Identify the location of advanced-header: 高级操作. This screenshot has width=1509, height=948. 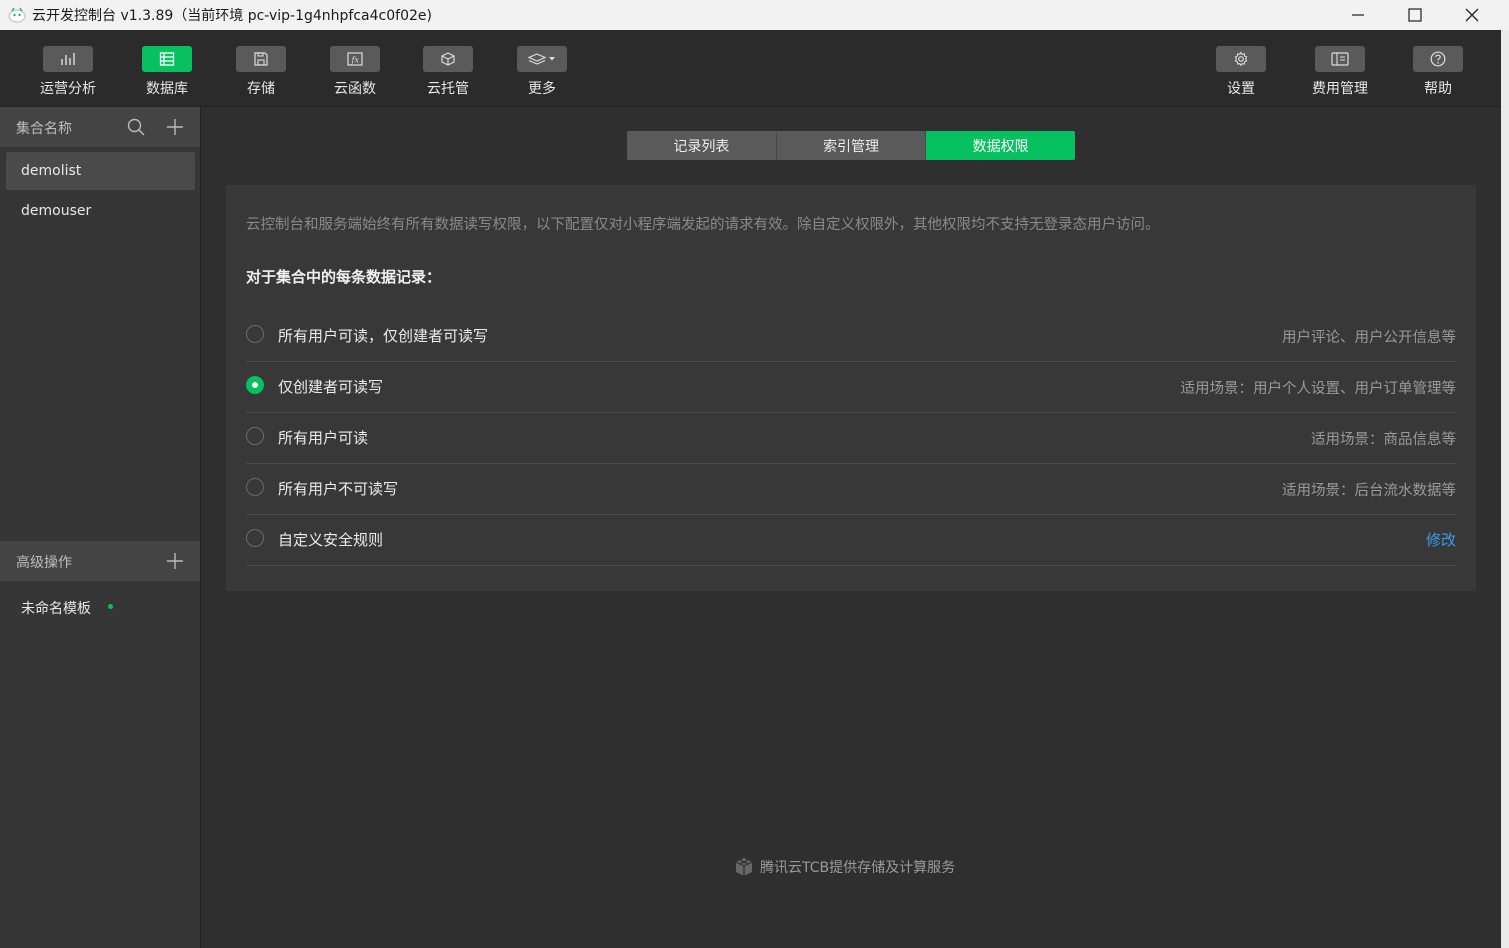
(100, 561).